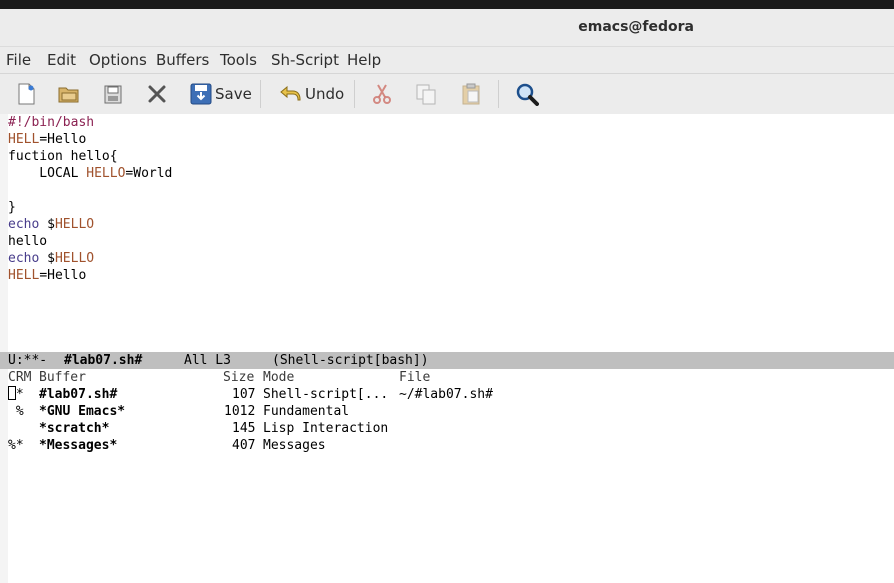  Describe the element at coordinates (240, 411) in the screenshot. I see `buffer-size: 1012` at that location.